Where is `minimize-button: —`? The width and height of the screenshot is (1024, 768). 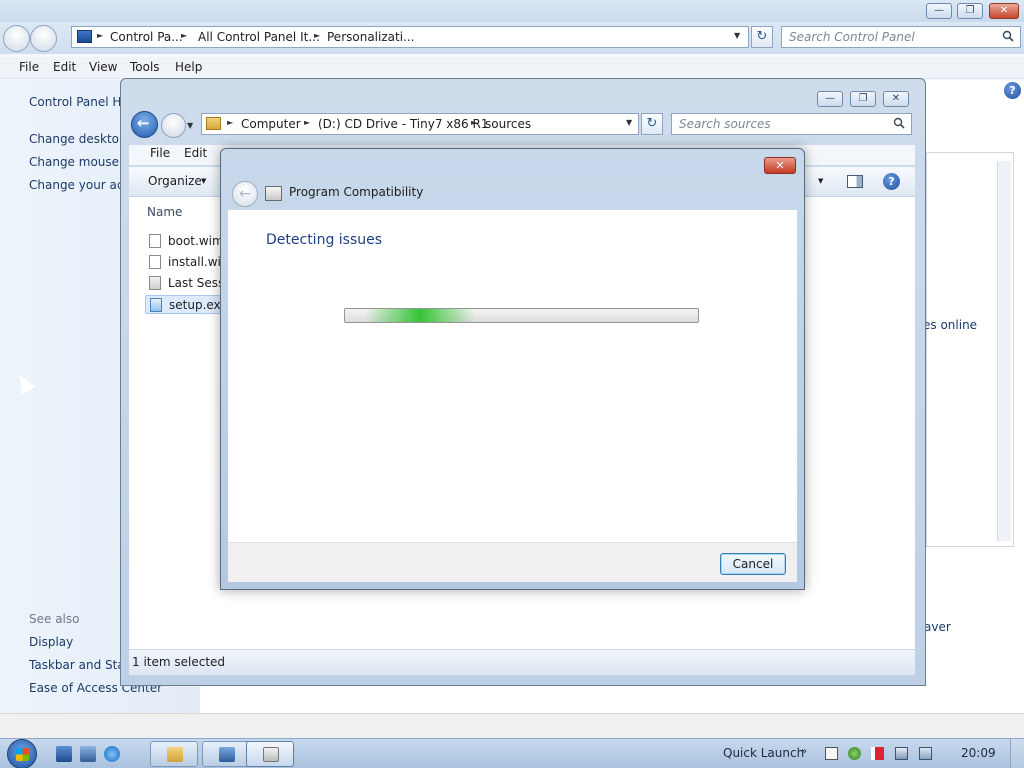 minimize-button: — is located at coordinates (939, 11).